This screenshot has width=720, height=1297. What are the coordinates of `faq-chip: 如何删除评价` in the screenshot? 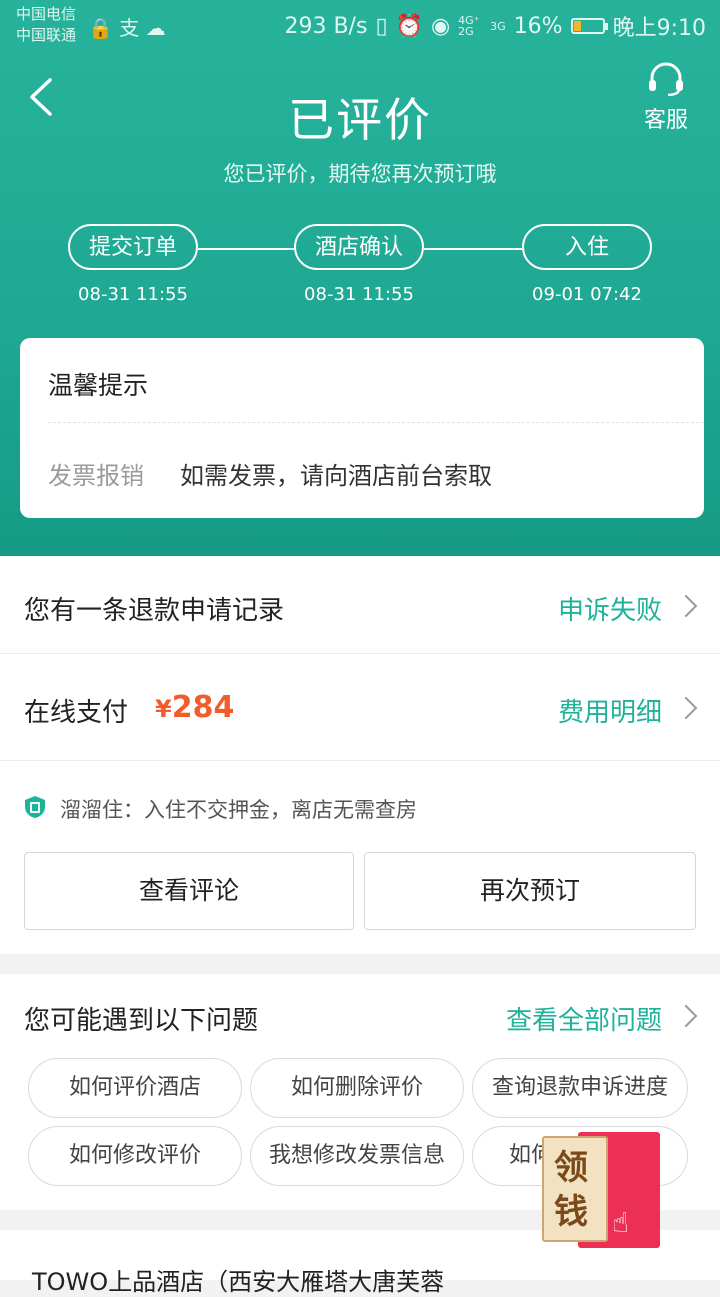 It's located at (357, 1088).